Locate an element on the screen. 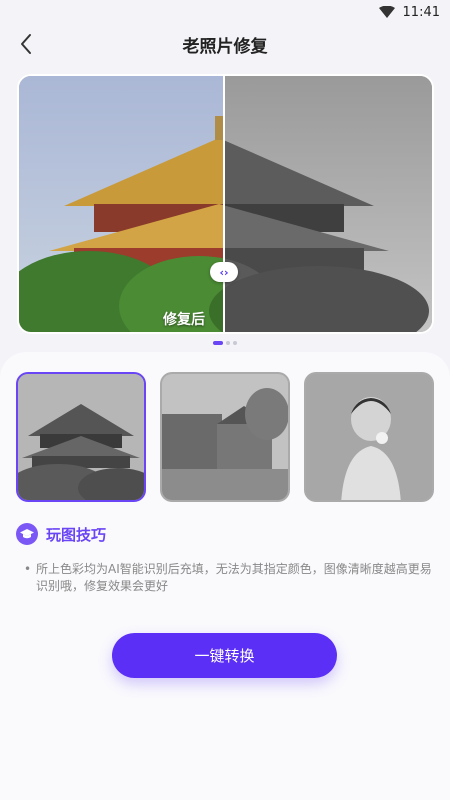 Image resolution: width=450 pixels, height=800 pixels. graduation-cap-icon is located at coordinates (27, 534).